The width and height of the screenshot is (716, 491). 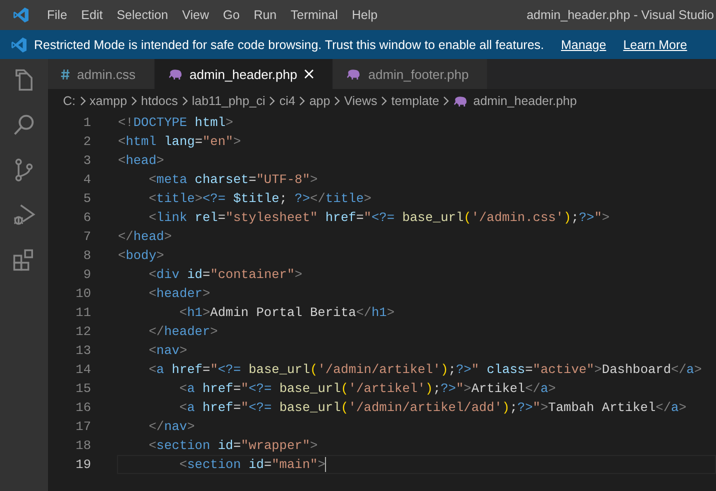 I want to click on menu-item: Run, so click(x=265, y=15).